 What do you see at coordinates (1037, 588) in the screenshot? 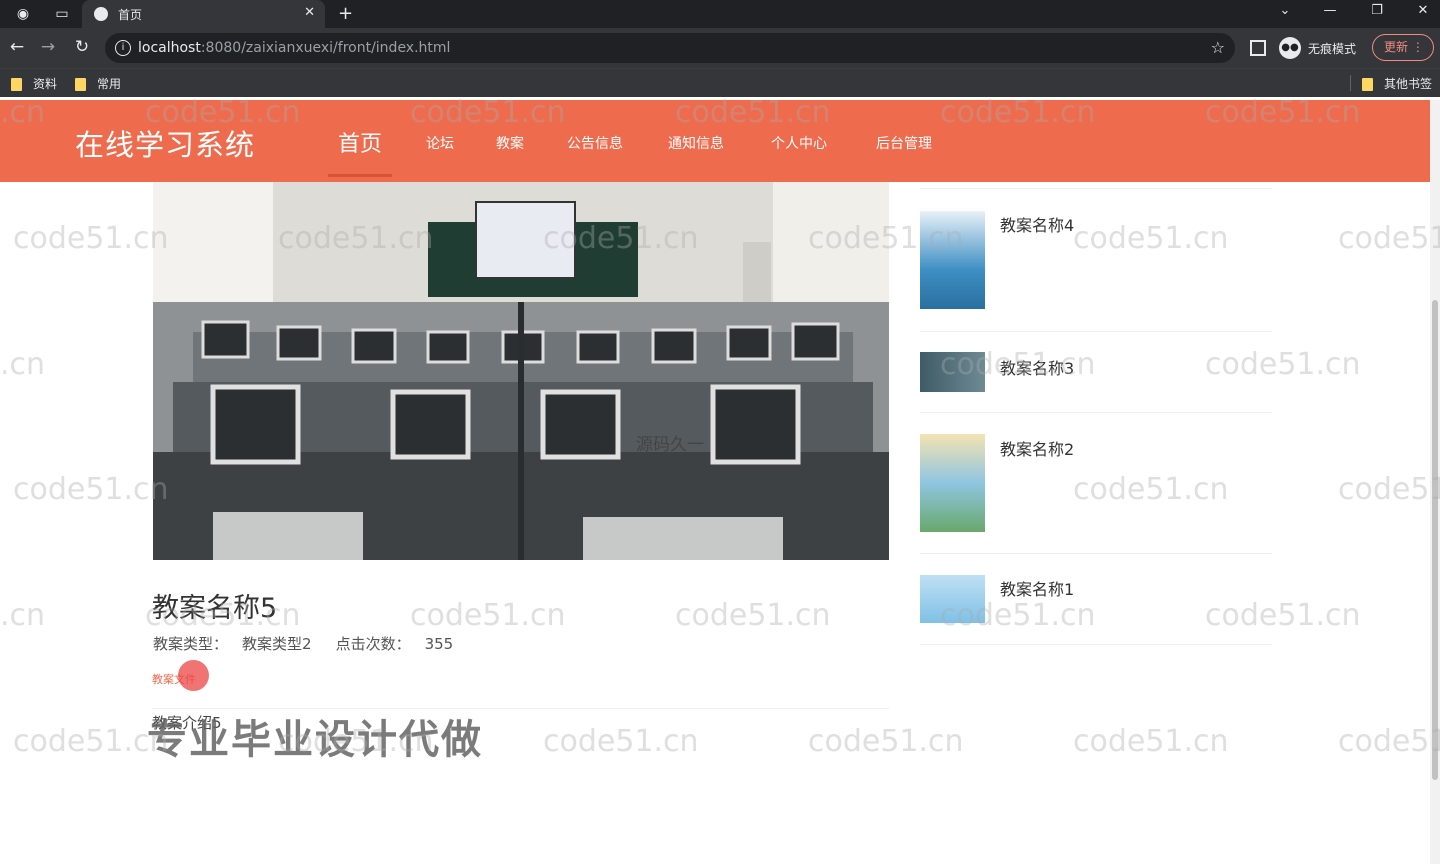
I see `related-title-1: 教案名称1` at bounding box center [1037, 588].